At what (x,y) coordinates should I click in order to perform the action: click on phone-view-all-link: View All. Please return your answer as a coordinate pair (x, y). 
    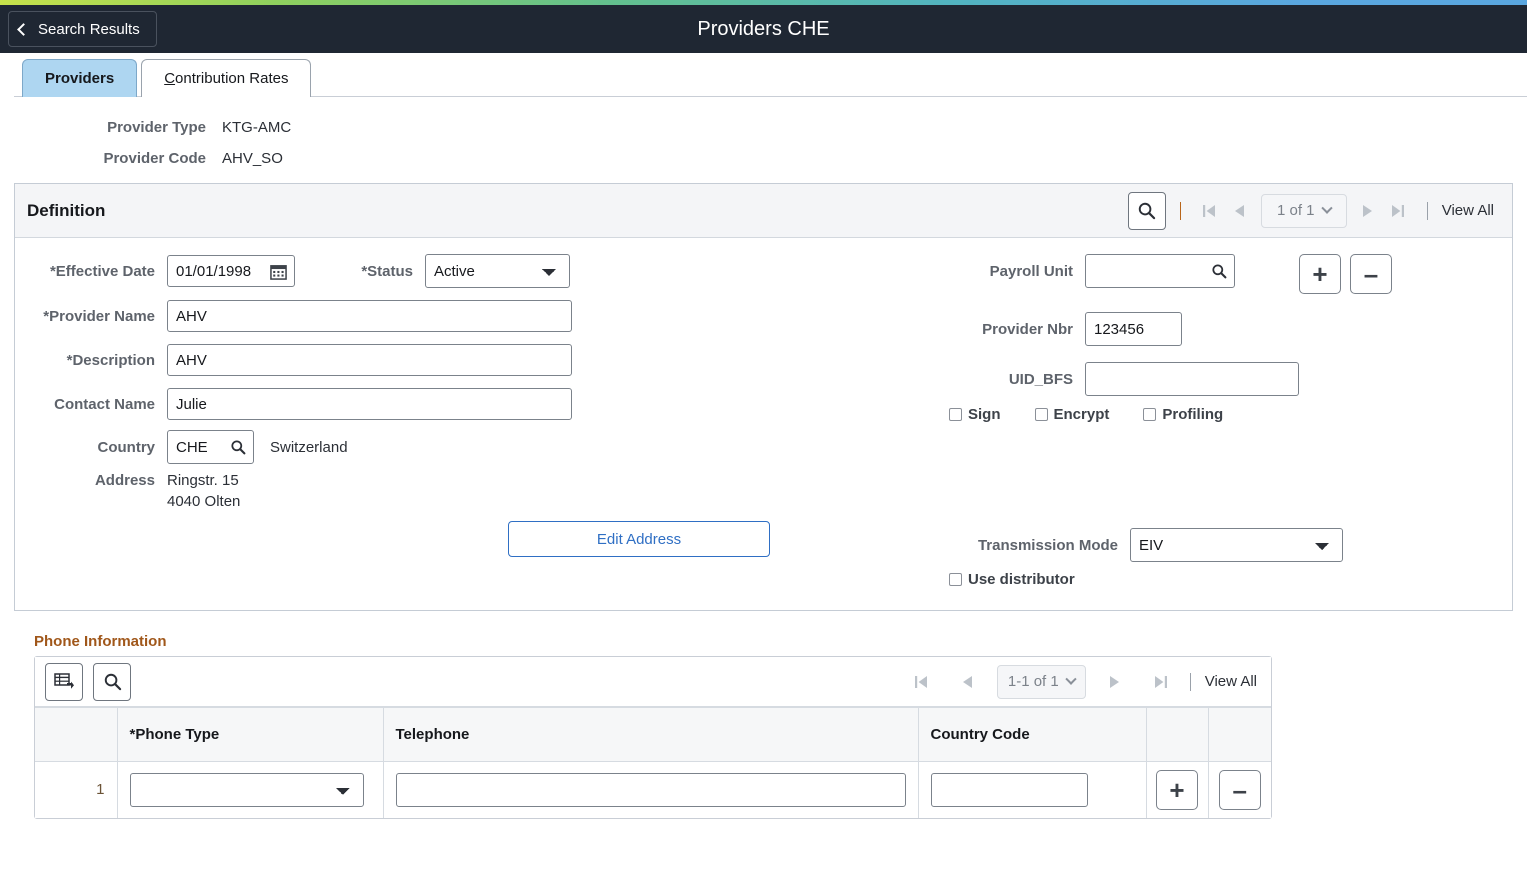
    Looking at the image, I should click on (1231, 681).